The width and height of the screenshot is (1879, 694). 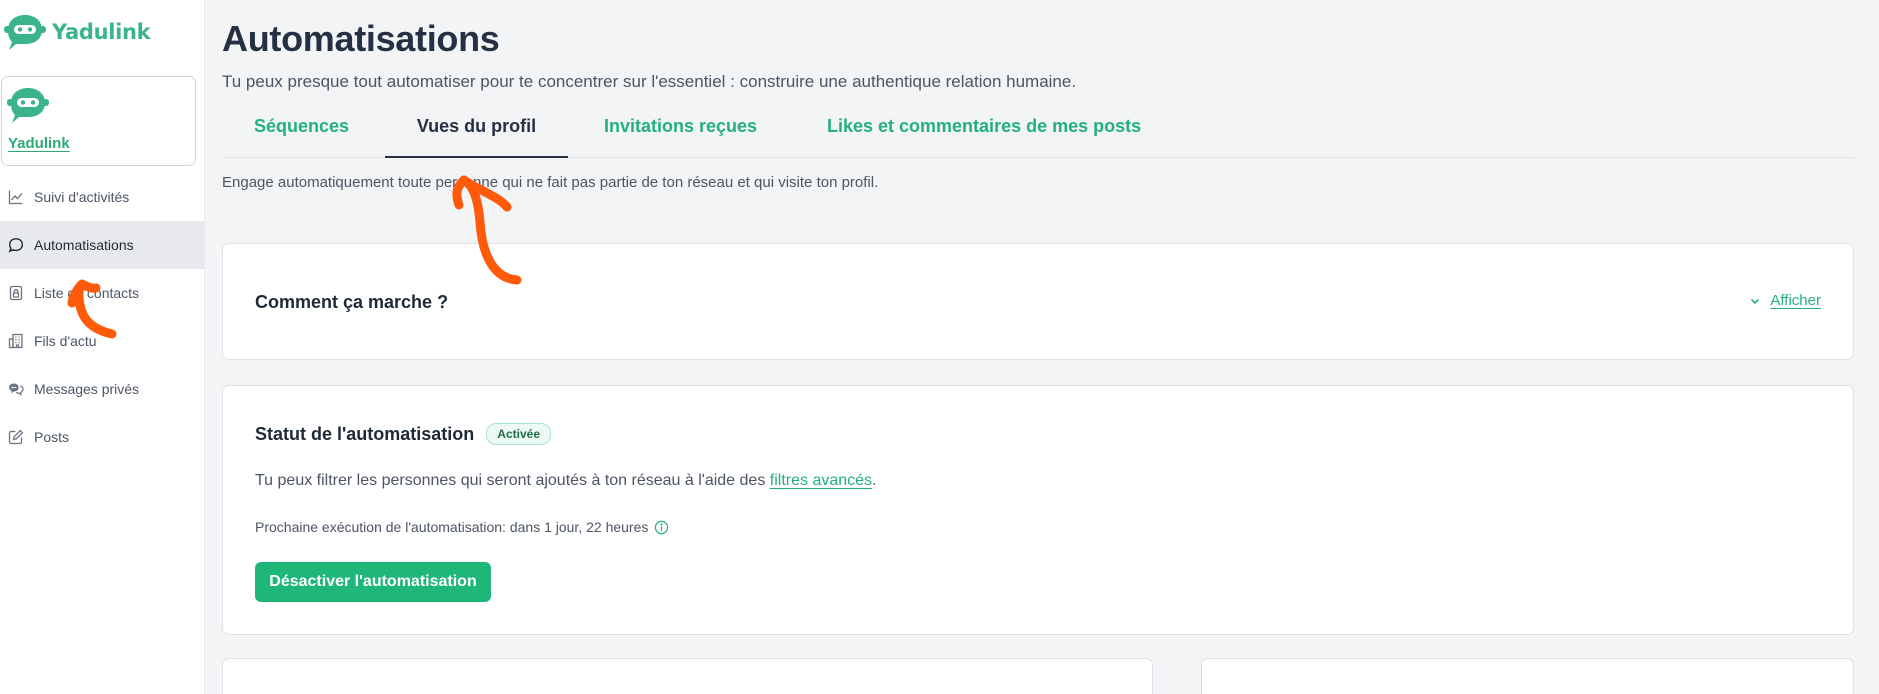 I want to click on sidebar-item-label: Fils d'actu, so click(x=65, y=341).